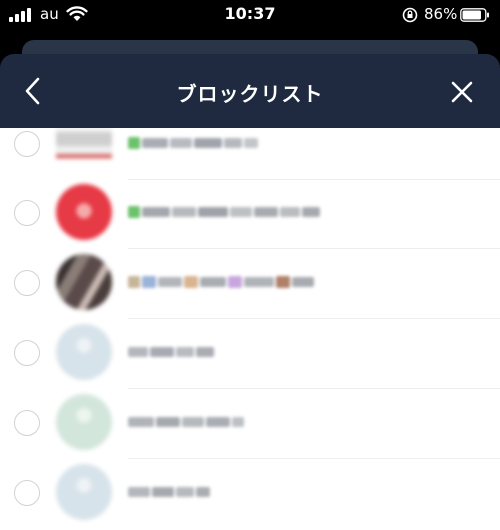 The height and width of the screenshot is (530, 500). I want to click on nav-header: ブロックリスト, so click(250, 91).